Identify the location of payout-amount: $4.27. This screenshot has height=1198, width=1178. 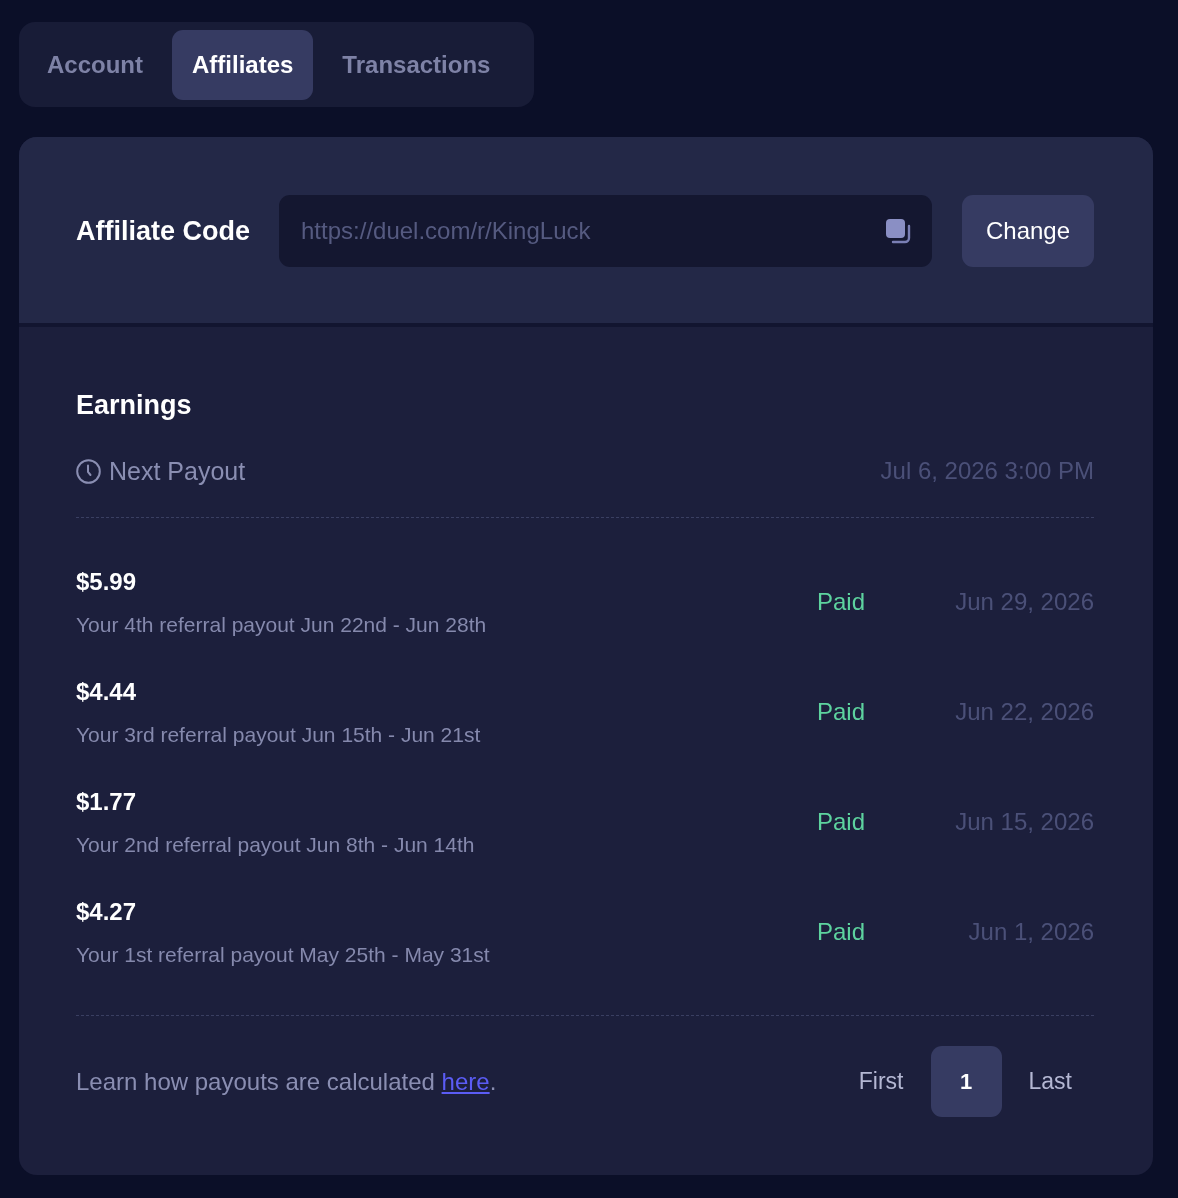
(106, 911).